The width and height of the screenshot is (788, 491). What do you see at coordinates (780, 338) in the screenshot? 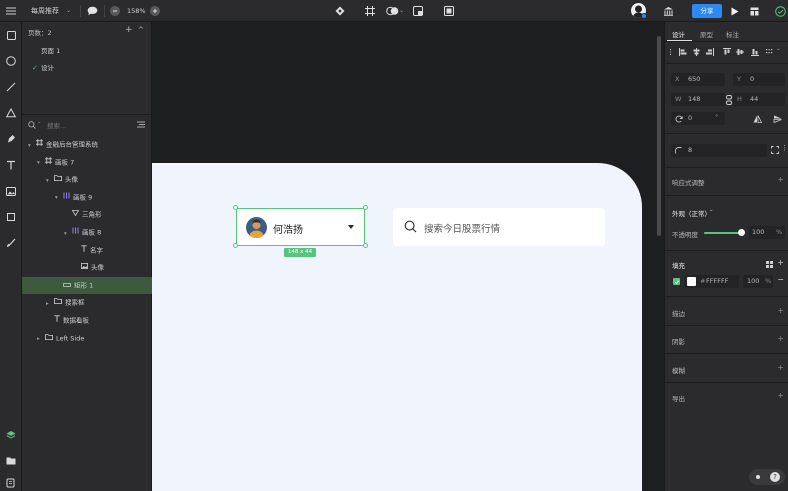
I see `add-shadow-icon: +` at bounding box center [780, 338].